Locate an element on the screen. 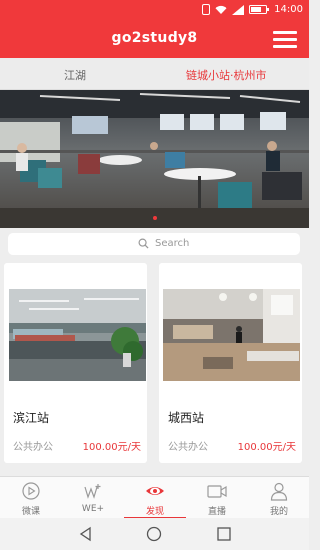 The image size is (320, 550). carousel-indicator is located at coordinates (154, 218).